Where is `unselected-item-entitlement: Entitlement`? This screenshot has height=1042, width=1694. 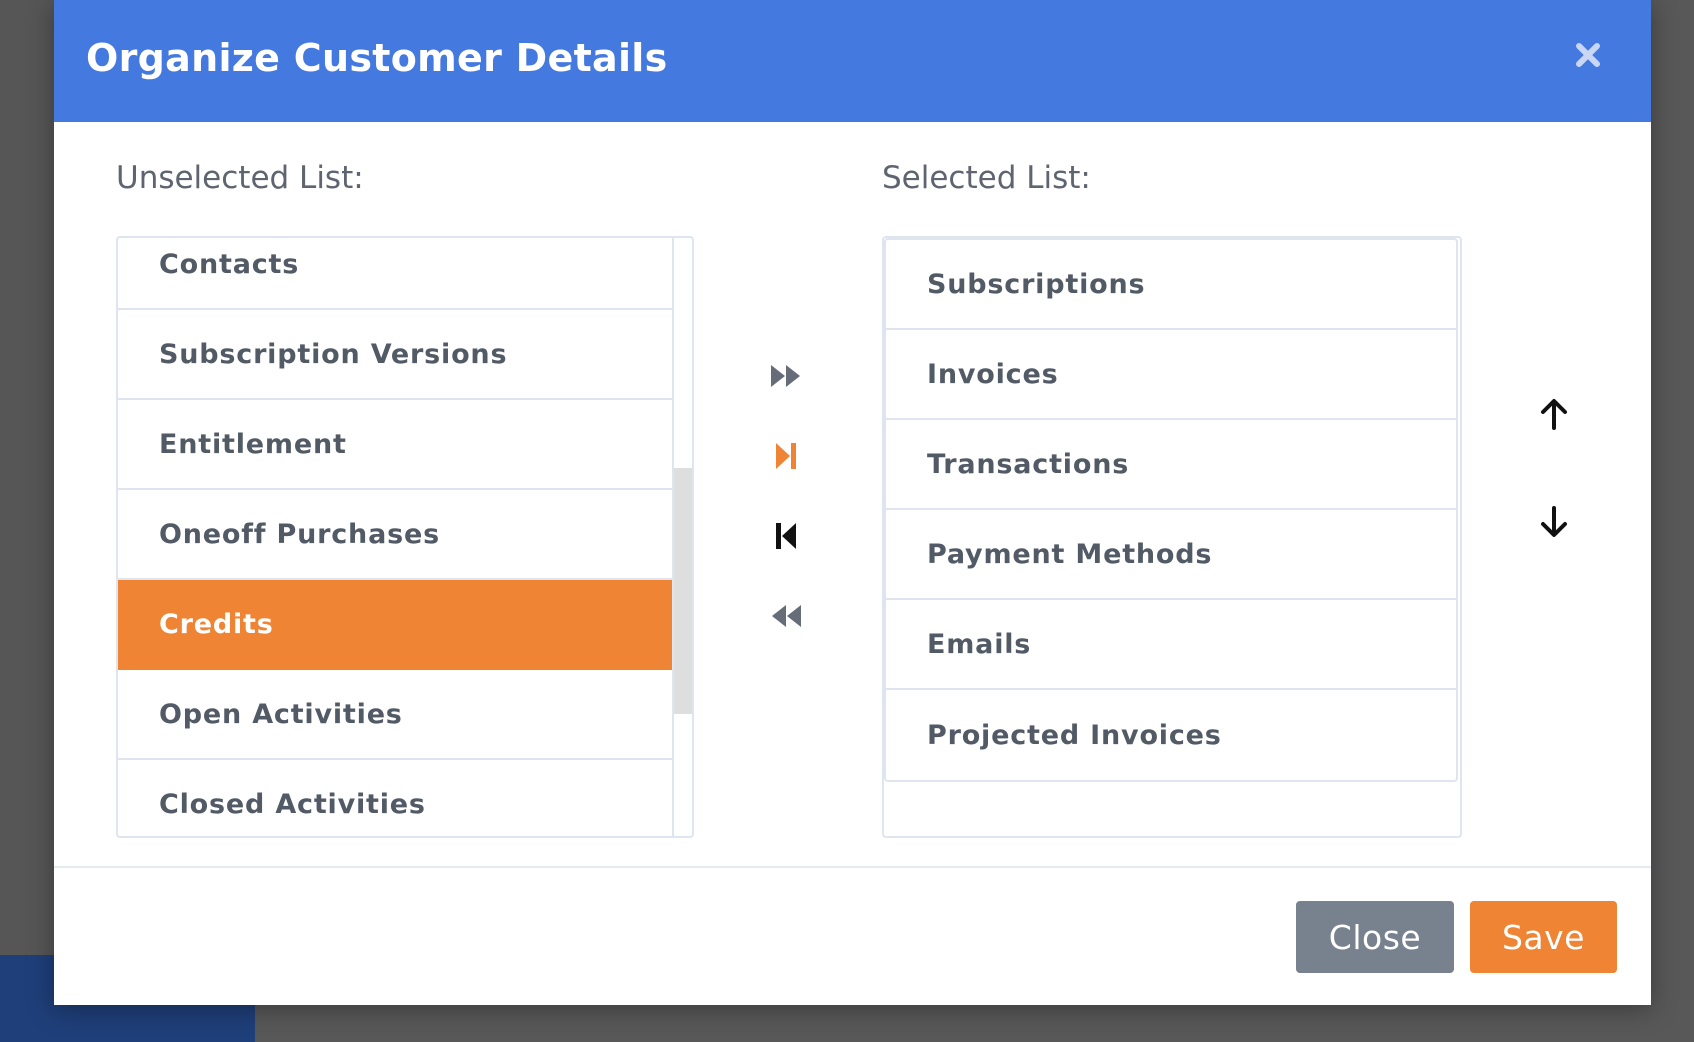 unselected-item-entitlement: Entitlement is located at coordinates (396, 445).